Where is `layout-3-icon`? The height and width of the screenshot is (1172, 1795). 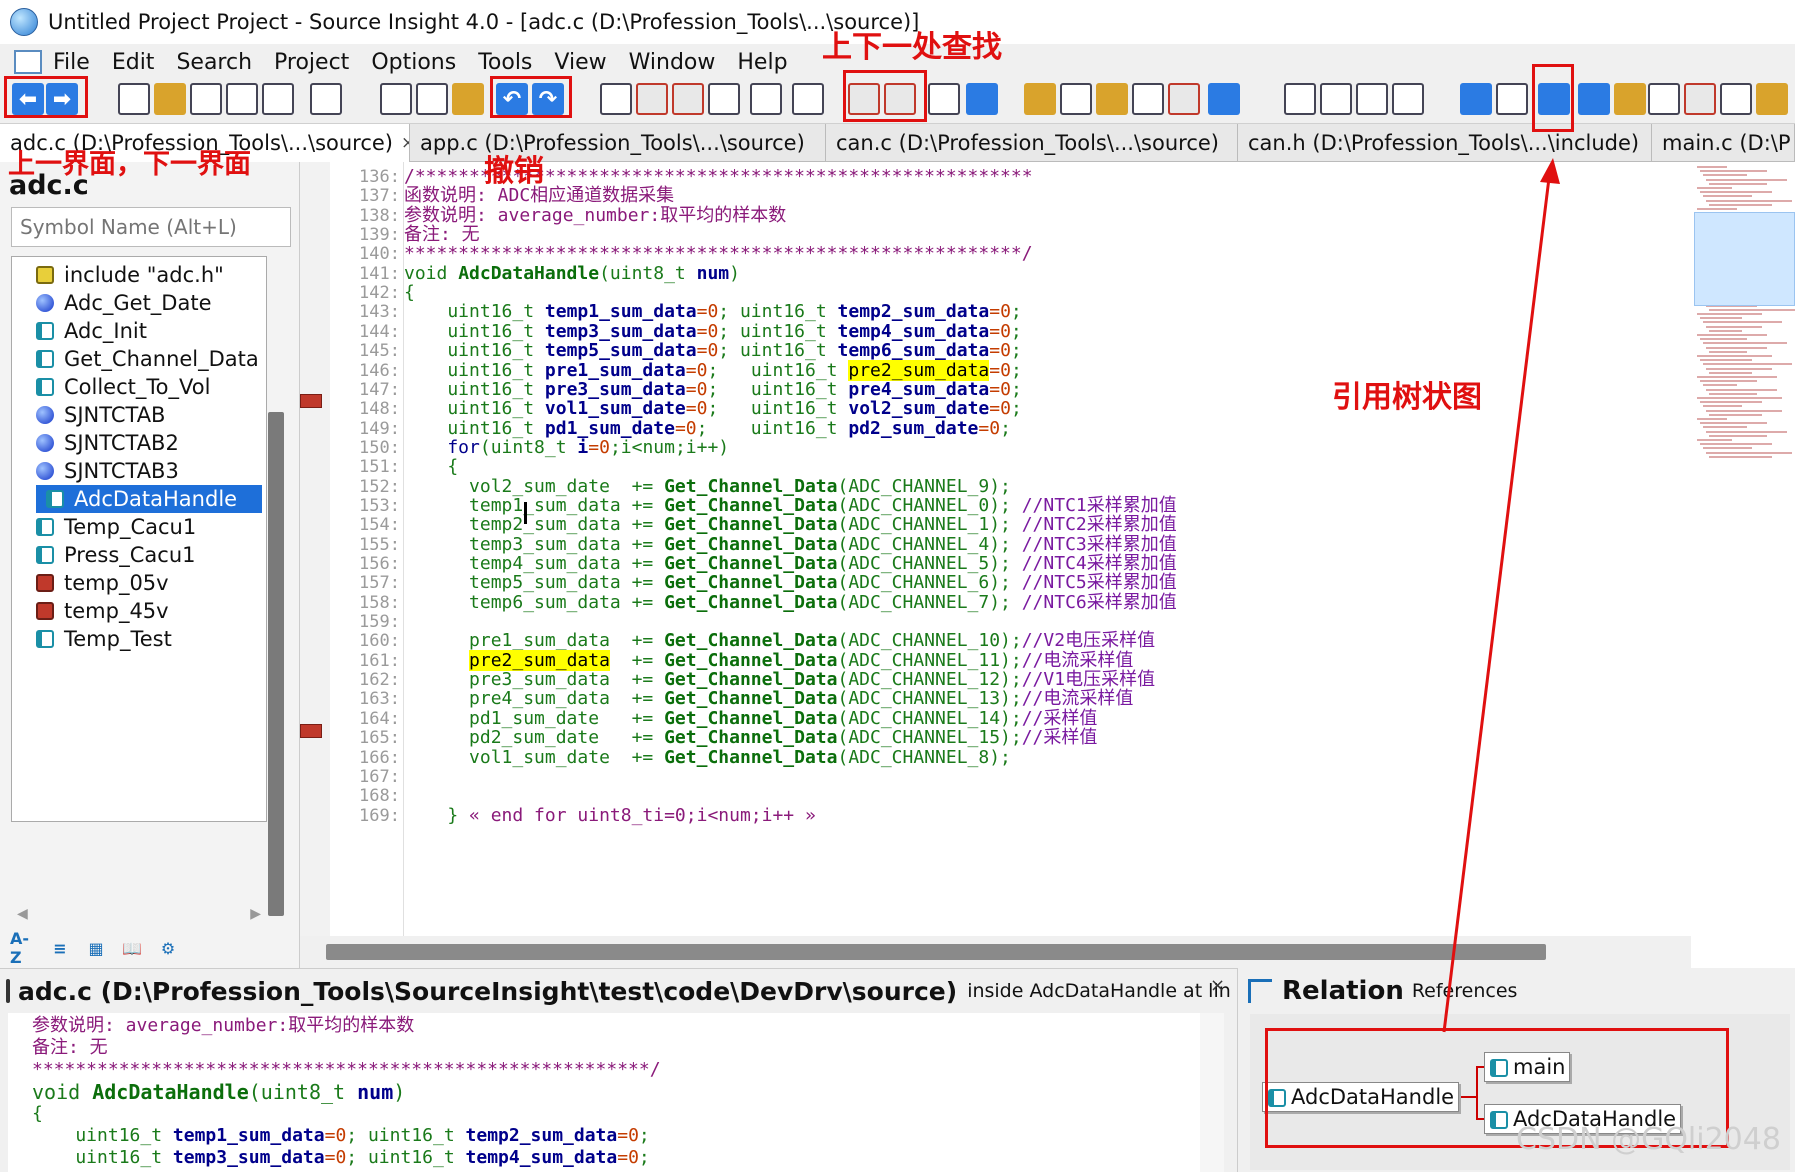 layout-3-icon is located at coordinates (1372, 99).